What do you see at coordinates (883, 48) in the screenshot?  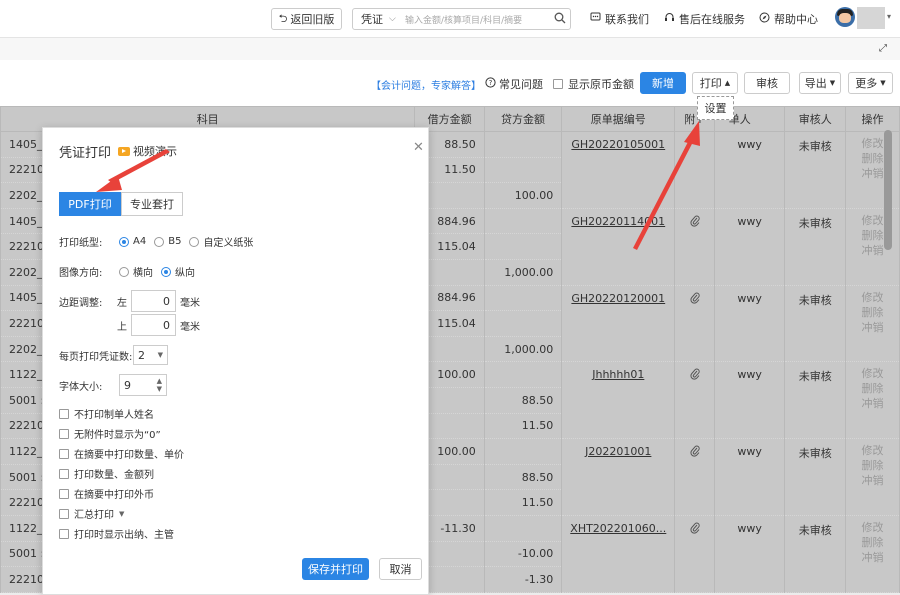 I see `fullscreen-icon: ⤢` at bounding box center [883, 48].